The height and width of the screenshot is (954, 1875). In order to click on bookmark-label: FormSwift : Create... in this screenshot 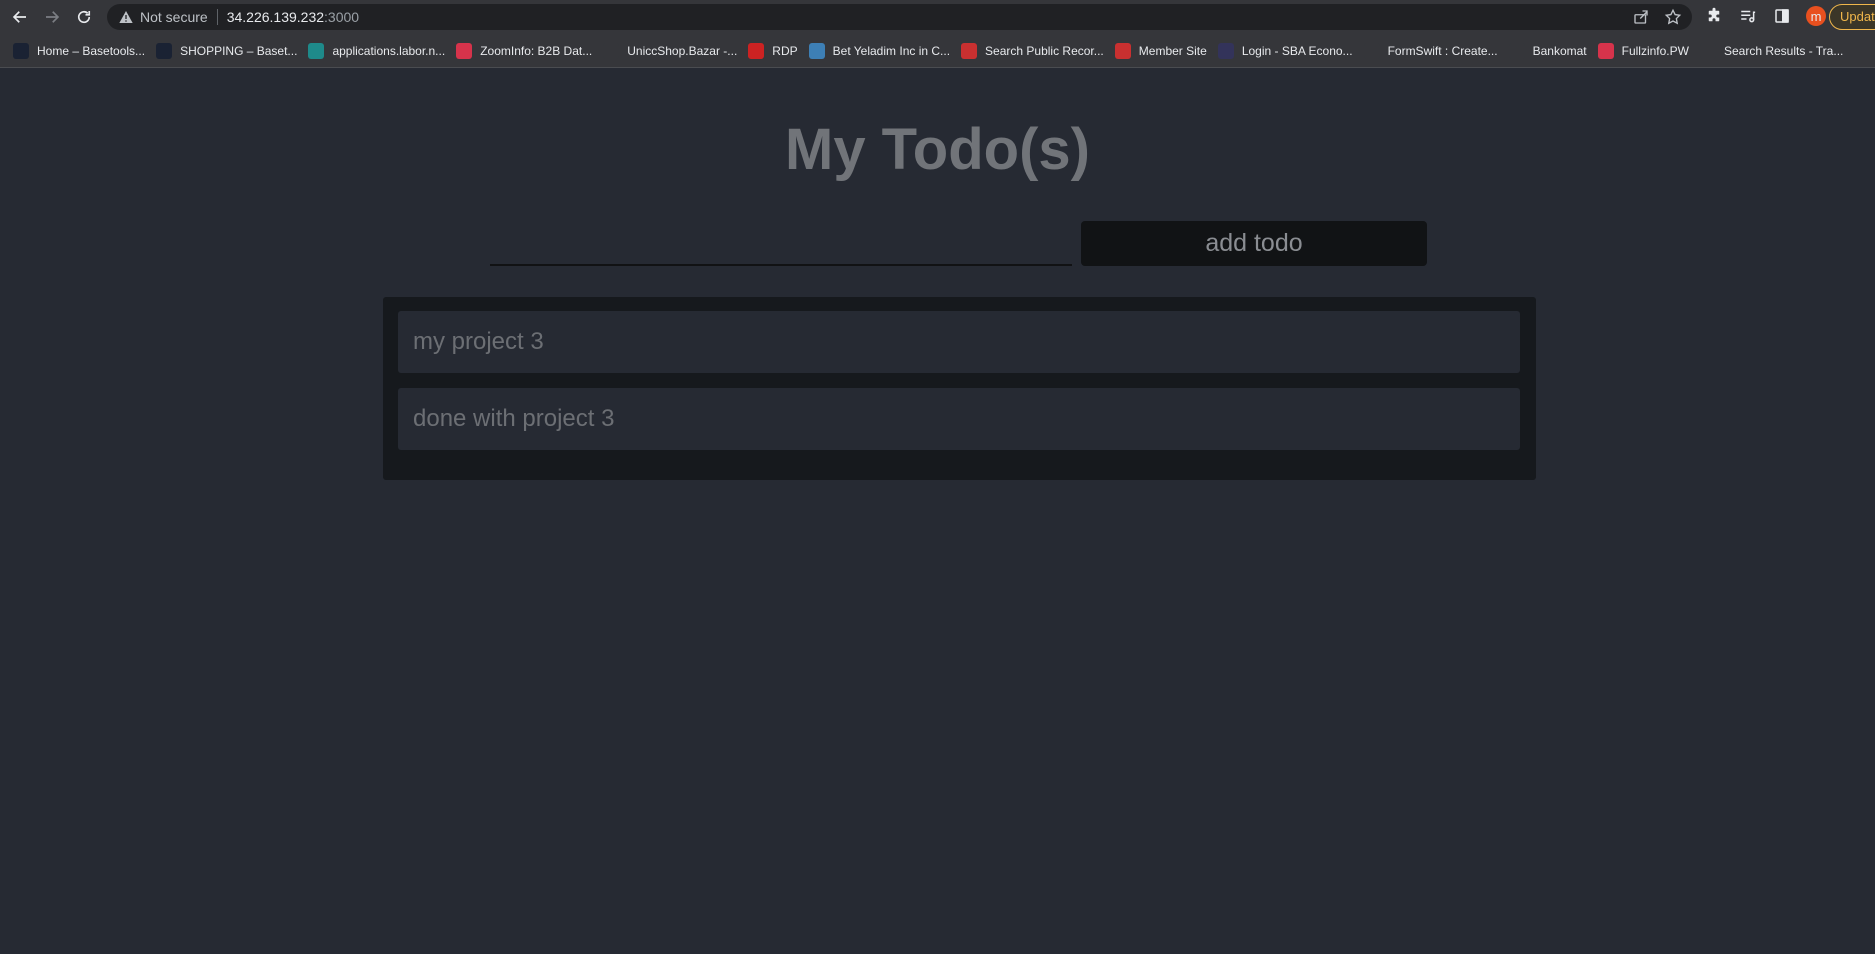, I will do `click(1442, 50)`.